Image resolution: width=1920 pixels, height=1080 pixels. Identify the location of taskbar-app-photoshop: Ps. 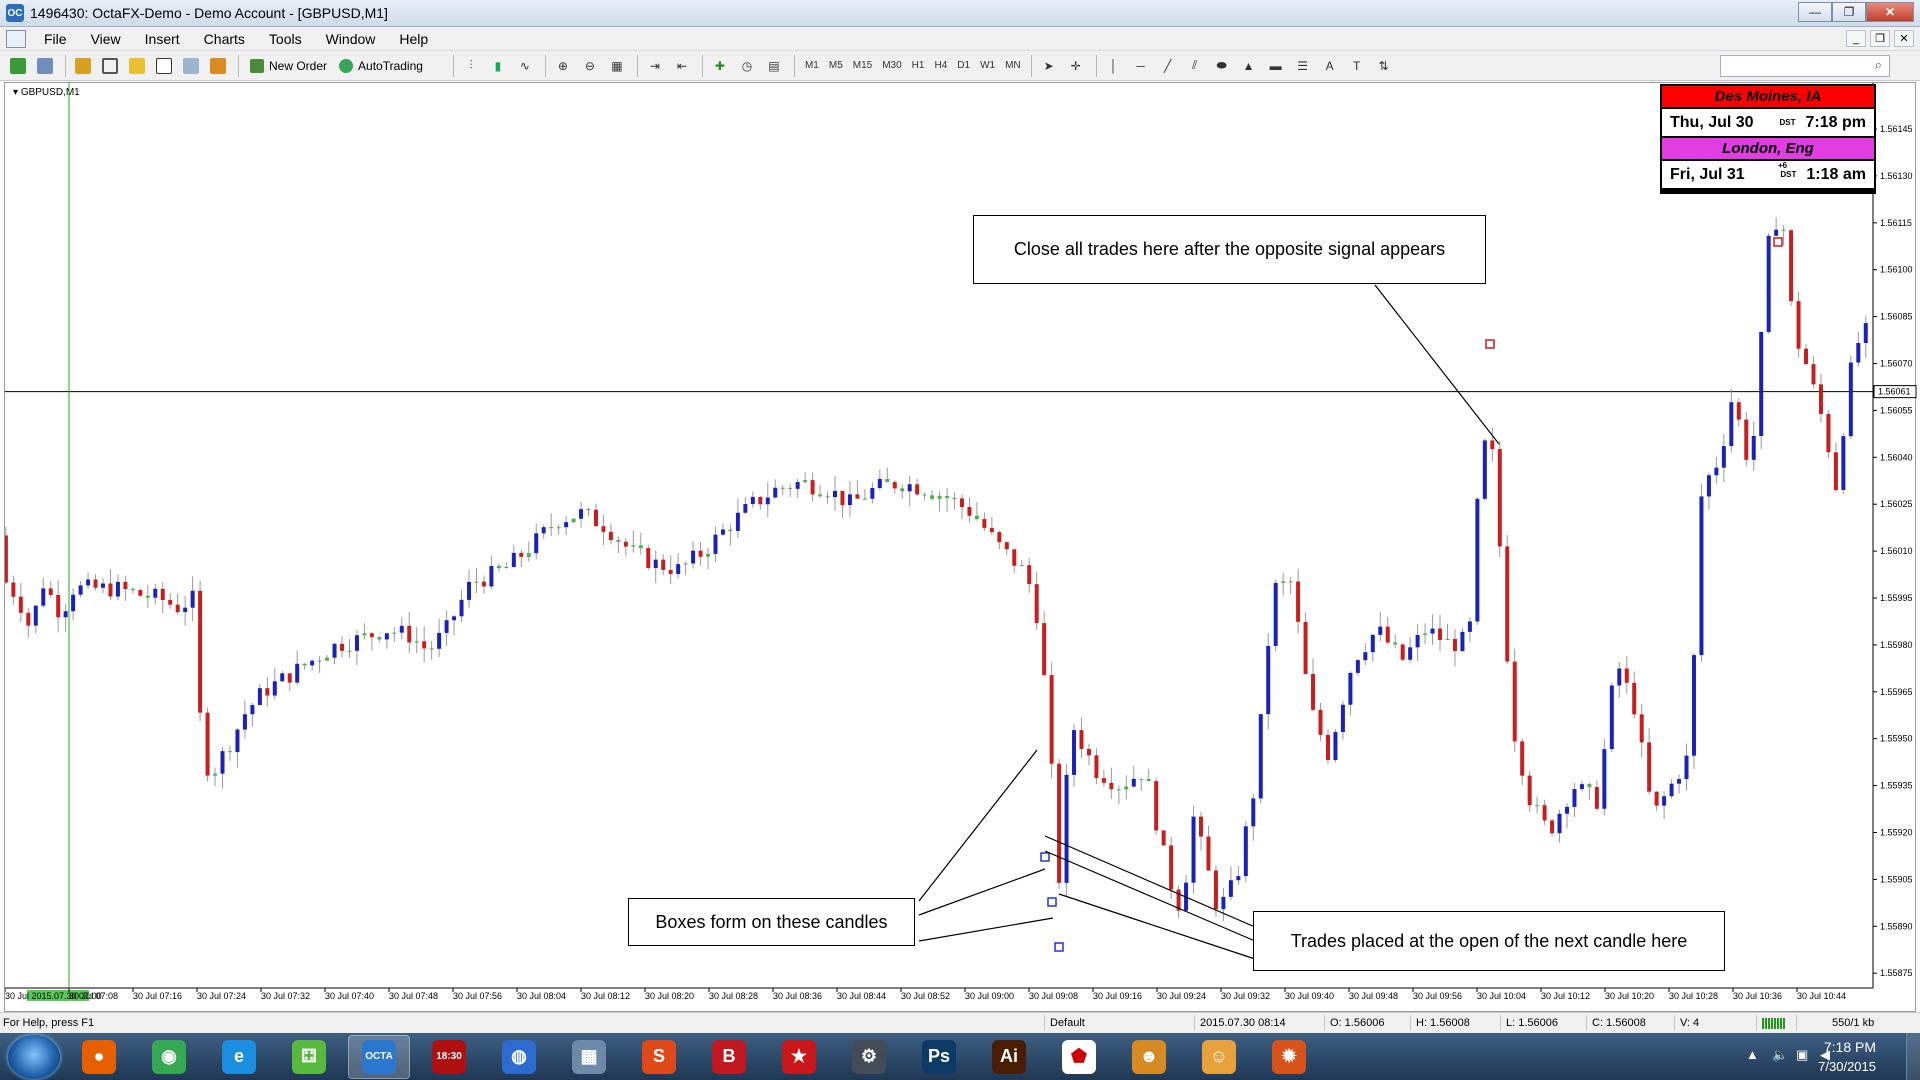
(939, 1057).